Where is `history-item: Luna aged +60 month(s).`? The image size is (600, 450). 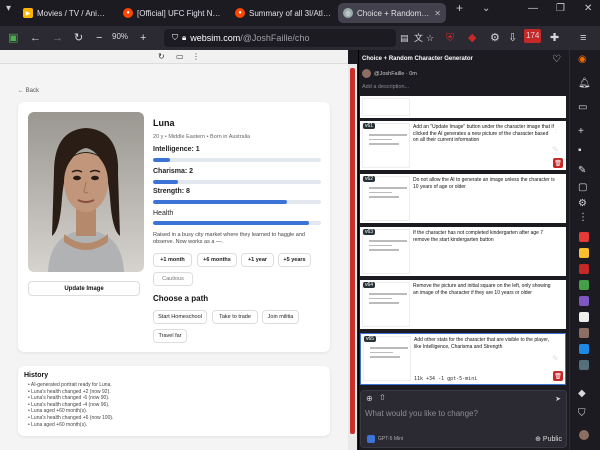
history-item: Luna aged +60 month(s). is located at coordinates (70, 425).